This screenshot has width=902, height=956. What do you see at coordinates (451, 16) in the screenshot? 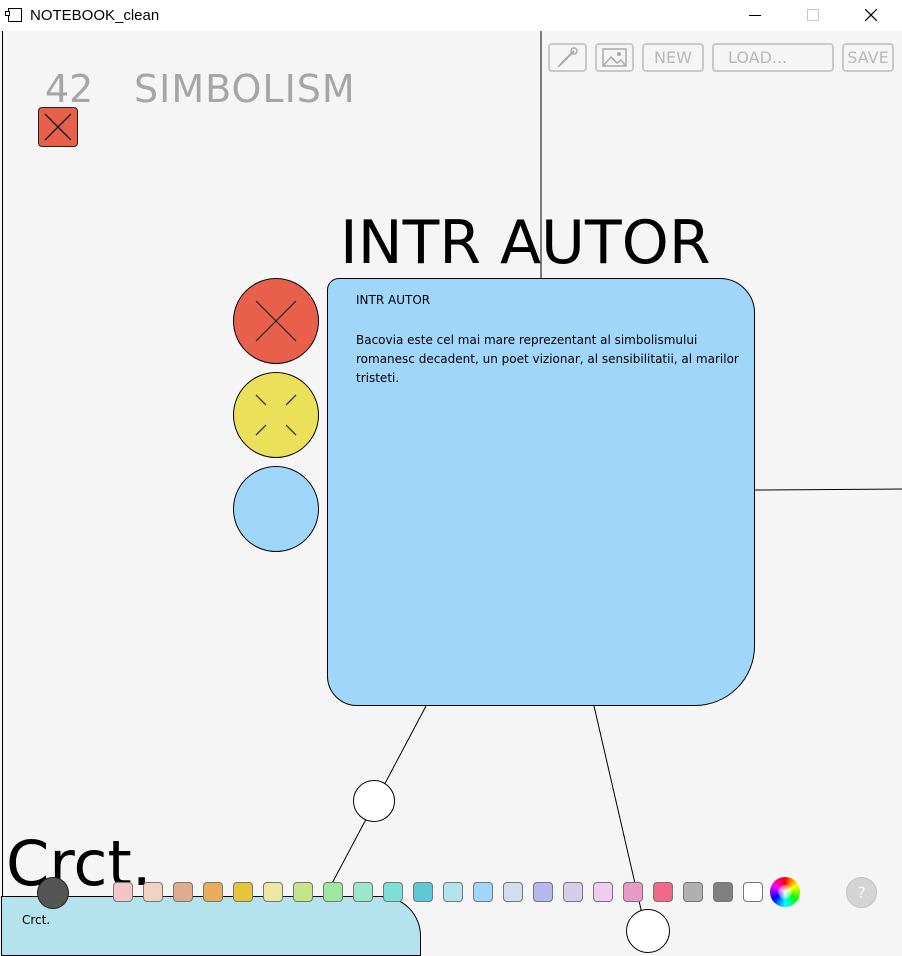
I see `title-bar: NOTEBOOK_clean` at bounding box center [451, 16].